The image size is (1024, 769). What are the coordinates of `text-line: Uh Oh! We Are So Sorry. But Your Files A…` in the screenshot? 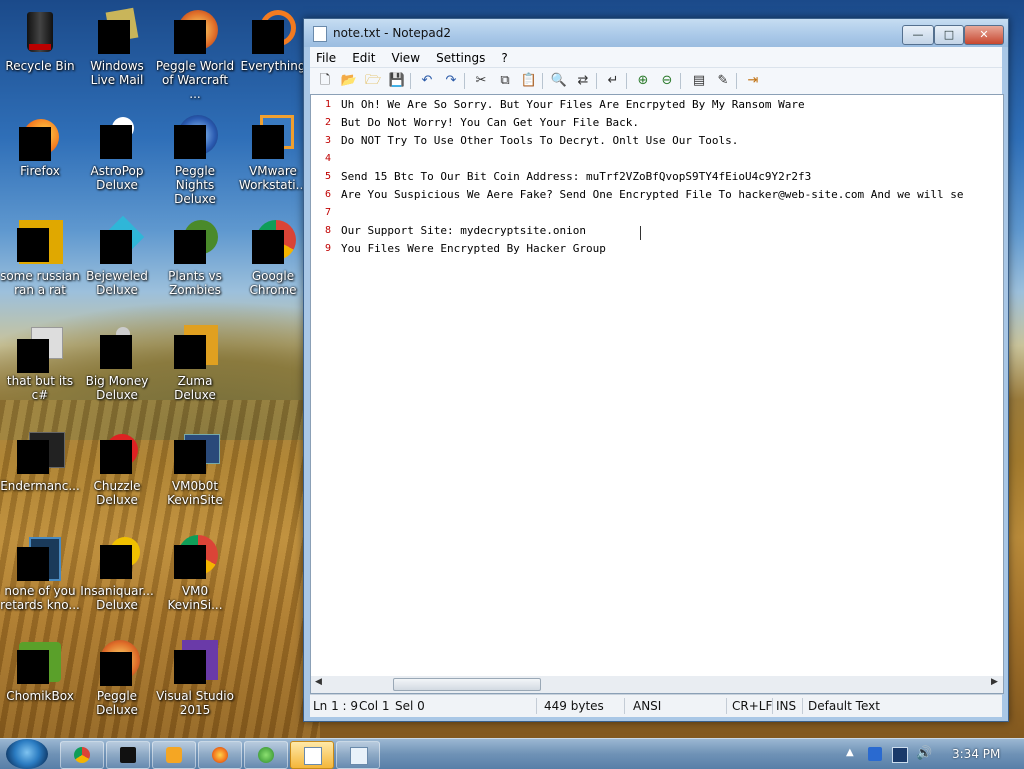 It's located at (573, 104).